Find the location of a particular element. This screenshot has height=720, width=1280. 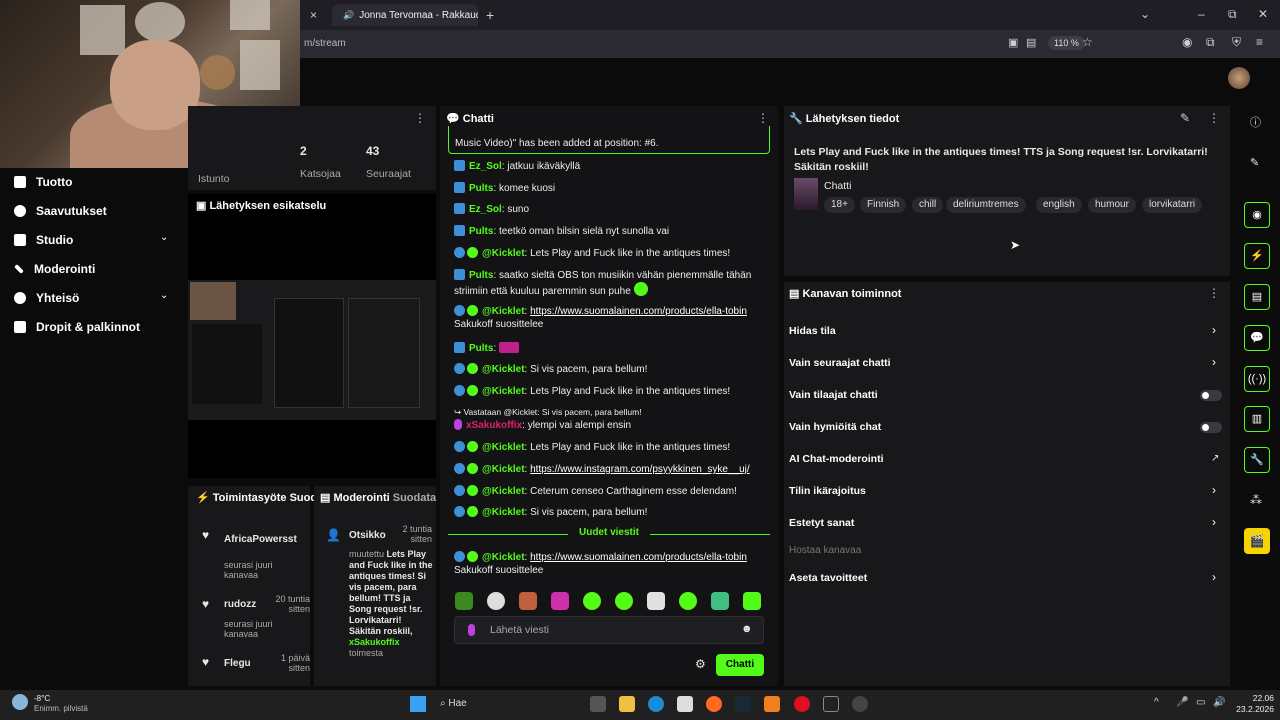

emote-only-toggle is located at coordinates (1211, 427).